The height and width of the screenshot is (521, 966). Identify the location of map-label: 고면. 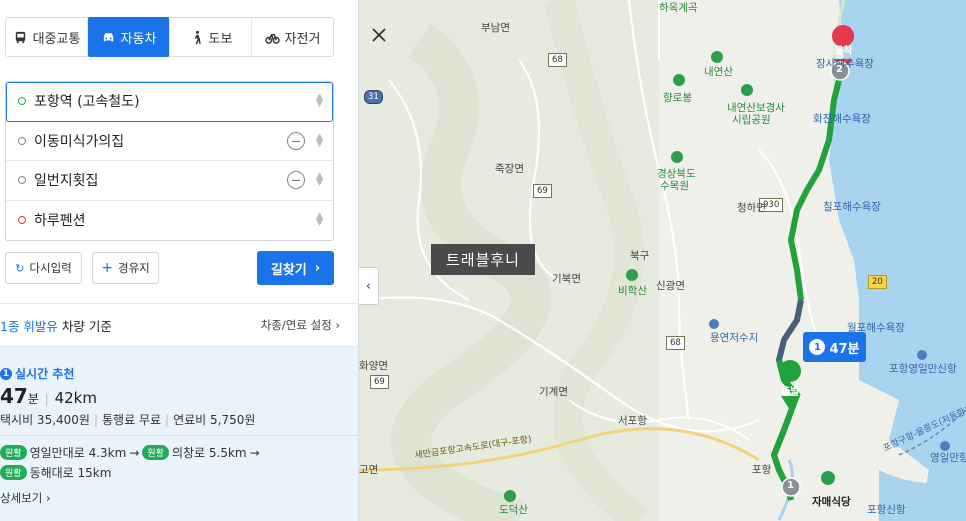
(369, 470).